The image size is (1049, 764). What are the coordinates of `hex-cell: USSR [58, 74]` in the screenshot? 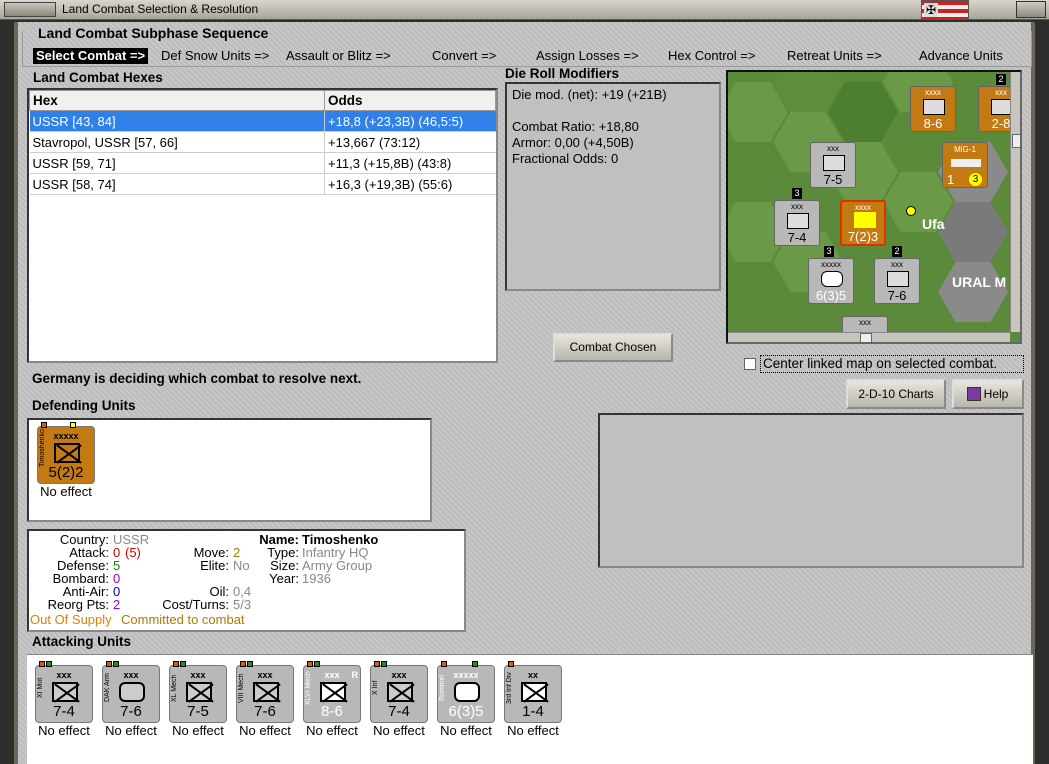 It's located at (177, 184).